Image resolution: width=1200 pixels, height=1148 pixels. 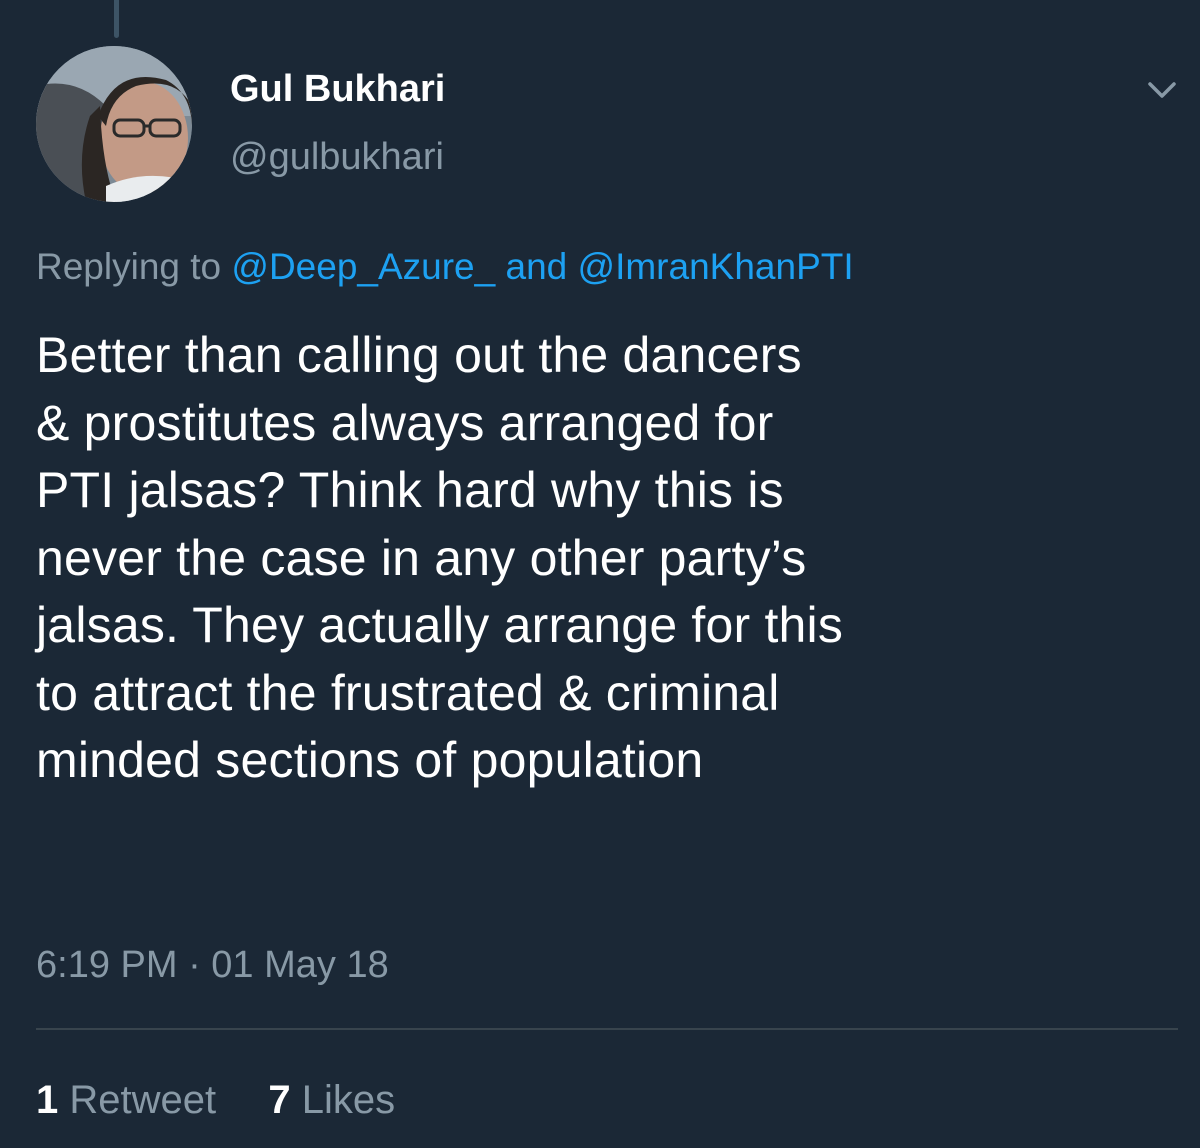 I want to click on divider, so click(x=607, y=1029).